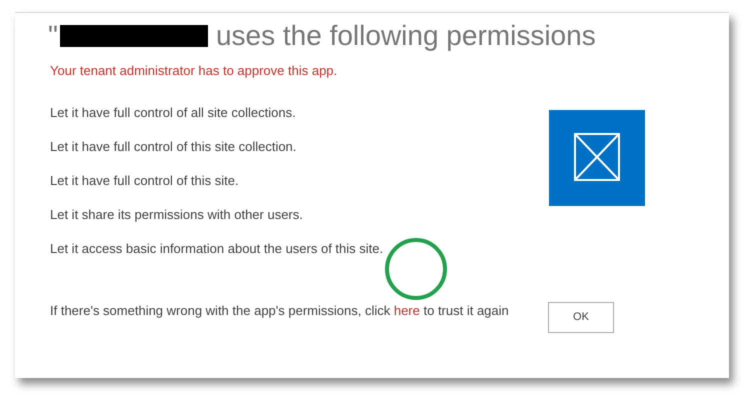 The height and width of the screenshot is (415, 749). What do you see at coordinates (194, 71) in the screenshot?
I see `warning-text: Your tenant administrator has to approve this app.` at bounding box center [194, 71].